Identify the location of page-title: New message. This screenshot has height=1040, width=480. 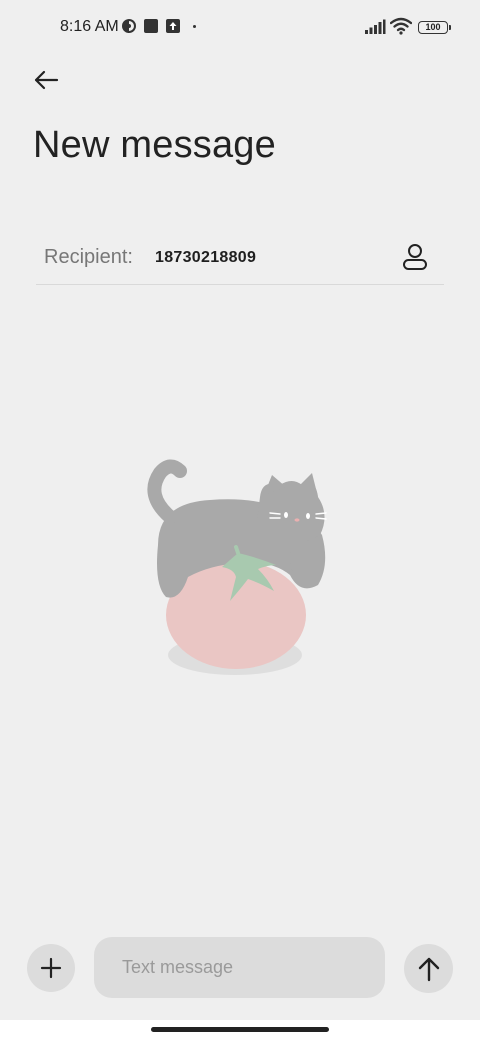
(154, 145).